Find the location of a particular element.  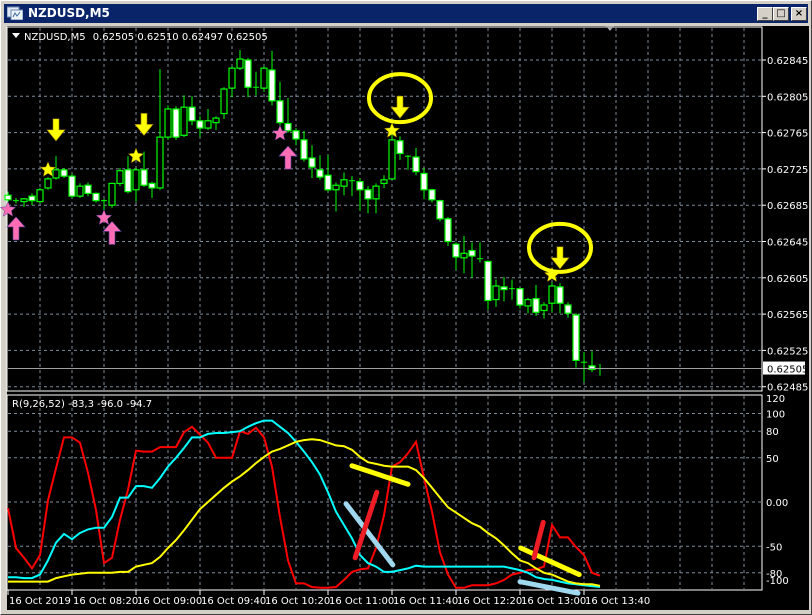

price-axis-label: 0.62685 is located at coordinates (787, 206).